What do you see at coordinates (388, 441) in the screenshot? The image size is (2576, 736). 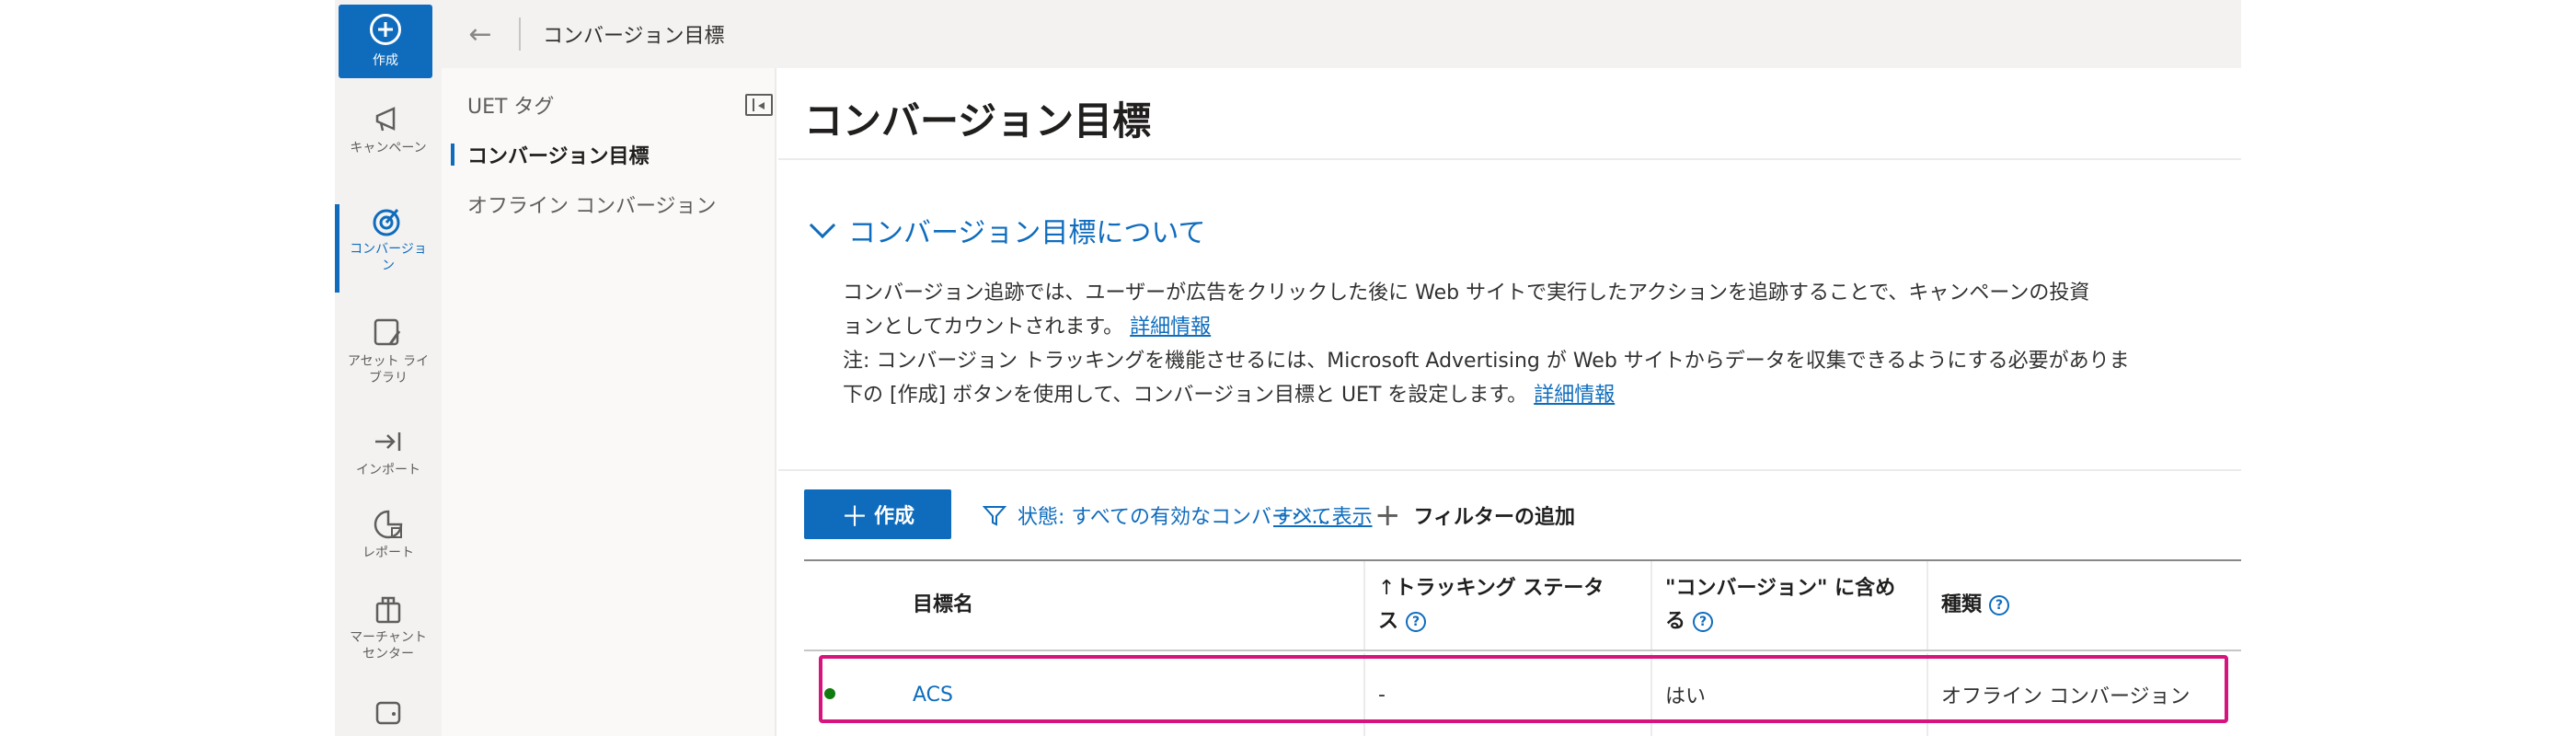 I see `import-icon` at bounding box center [388, 441].